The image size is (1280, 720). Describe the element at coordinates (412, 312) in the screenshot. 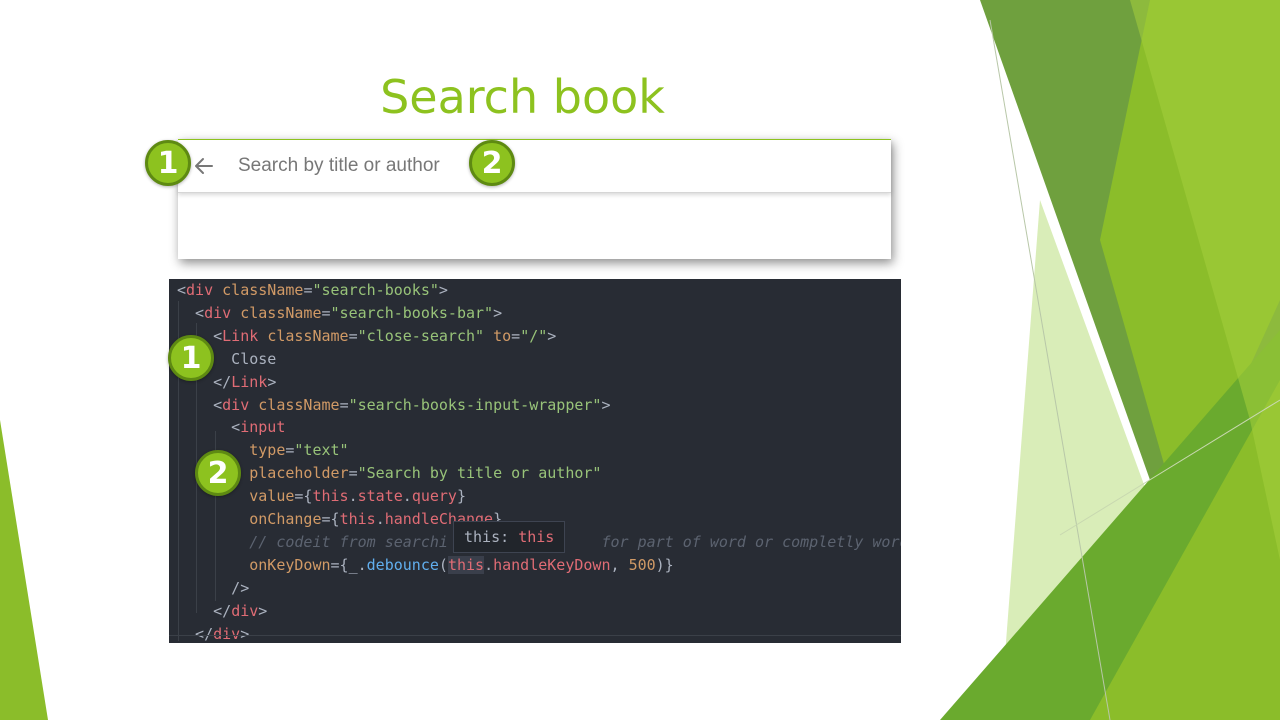

I see `code-token: "search-books-bar"` at that location.